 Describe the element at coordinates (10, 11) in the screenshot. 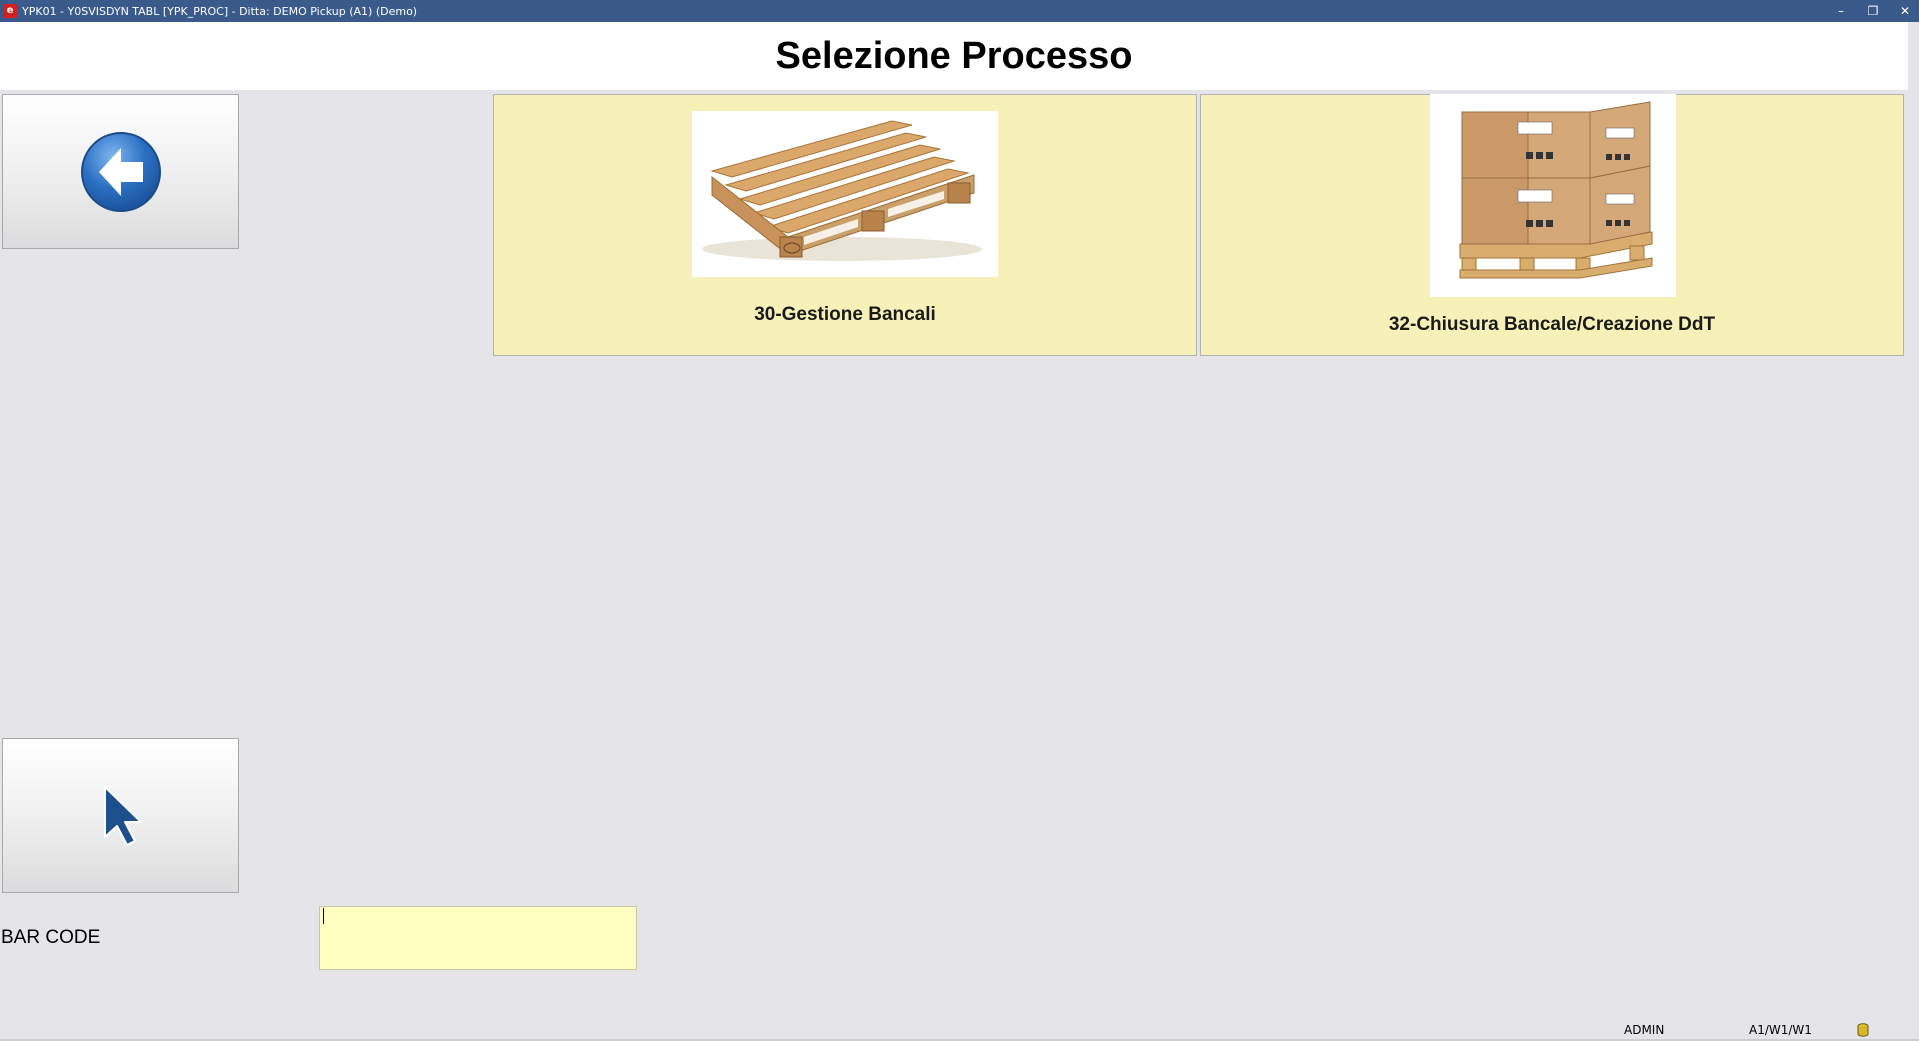

I see `app-icon: e` at that location.